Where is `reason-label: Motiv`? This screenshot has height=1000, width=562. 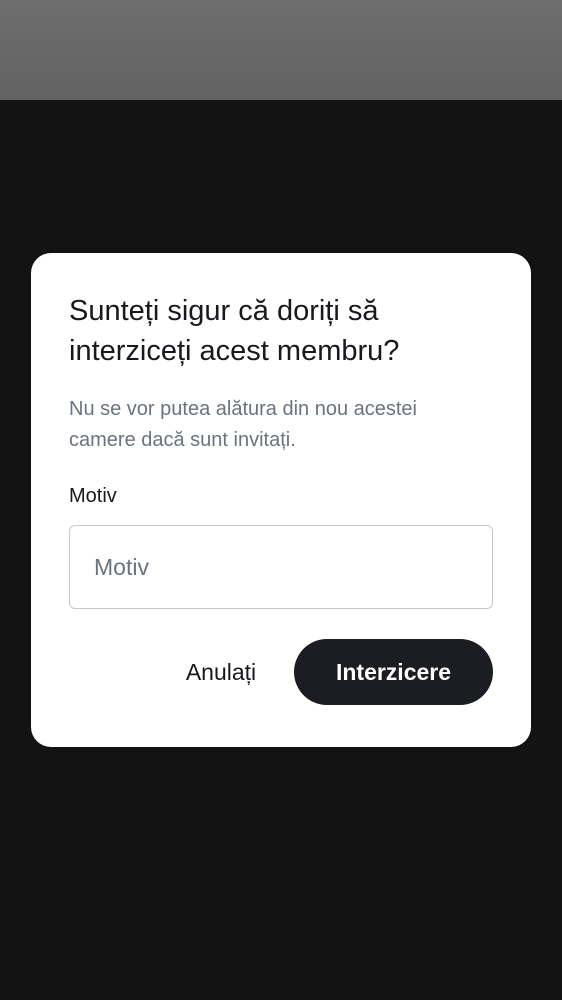 reason-label: Motiv is located at coordinates (93, 496).